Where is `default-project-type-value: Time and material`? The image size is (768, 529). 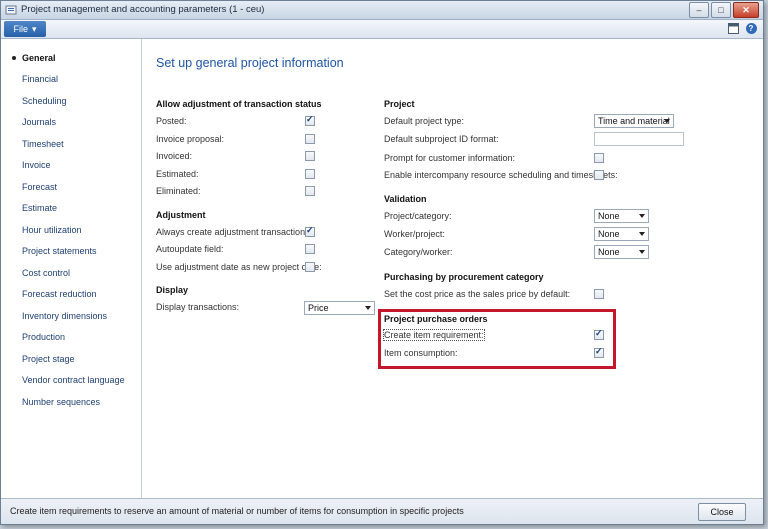 default-project-type-value: Time and material is located at coordinates (634, 121).